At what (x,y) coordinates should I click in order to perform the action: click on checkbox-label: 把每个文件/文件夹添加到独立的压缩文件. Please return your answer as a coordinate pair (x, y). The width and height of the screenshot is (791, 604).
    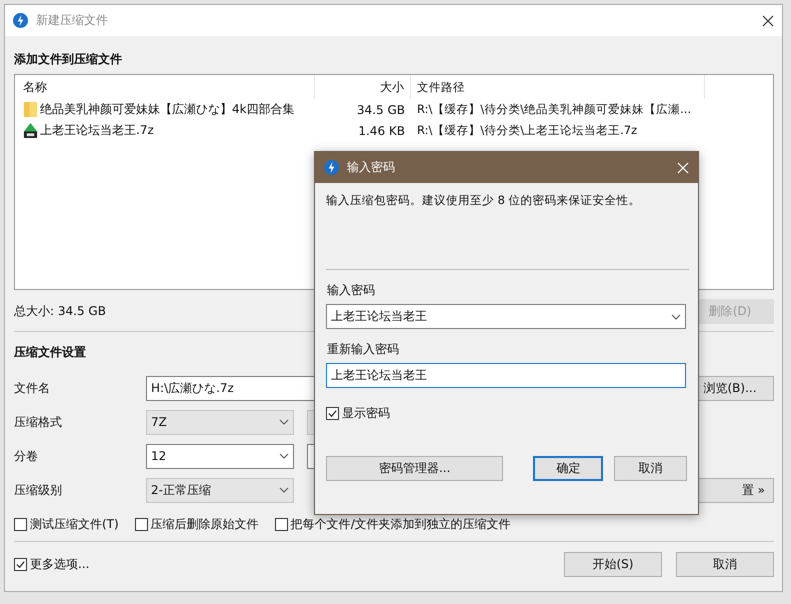
    Looking at the image, I should click on (400, 524).